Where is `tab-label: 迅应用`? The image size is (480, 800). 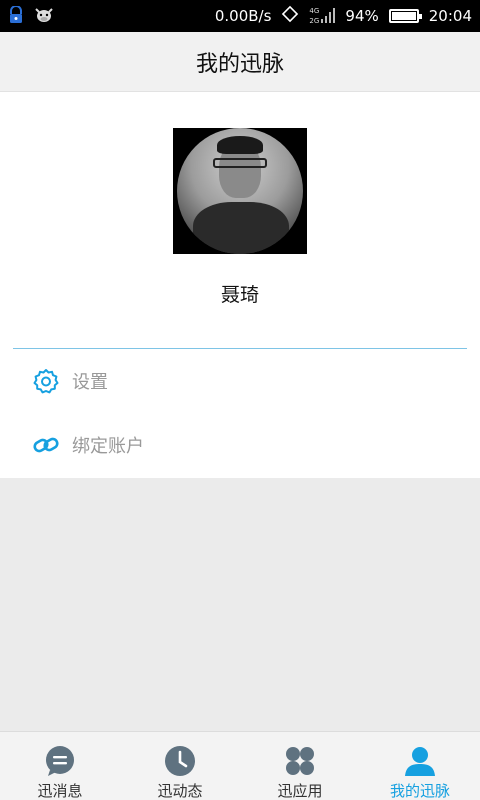 tab-label: 迅应用 is located at coordinates (300, 791).